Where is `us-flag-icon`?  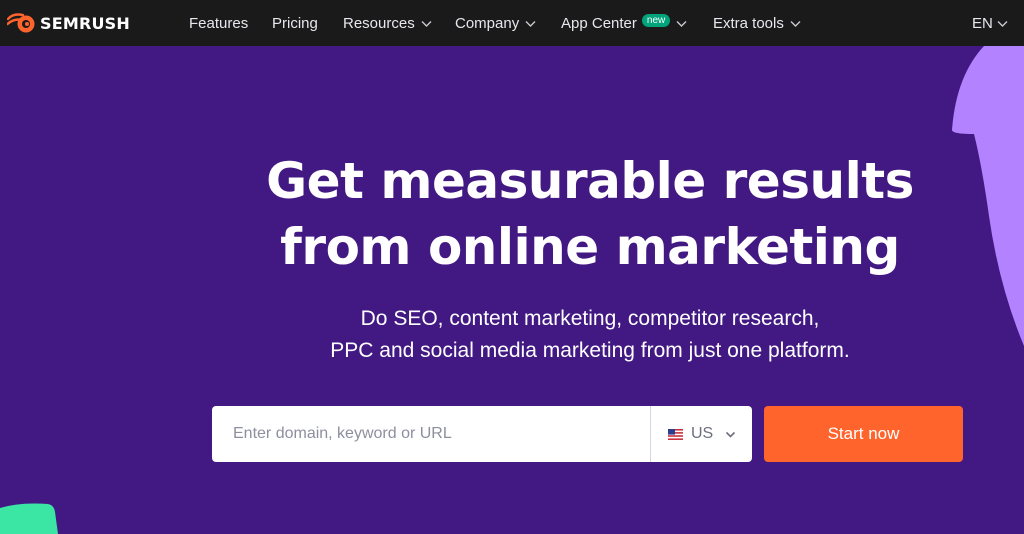 us-flag-icon is located at coordinates (675, 434).